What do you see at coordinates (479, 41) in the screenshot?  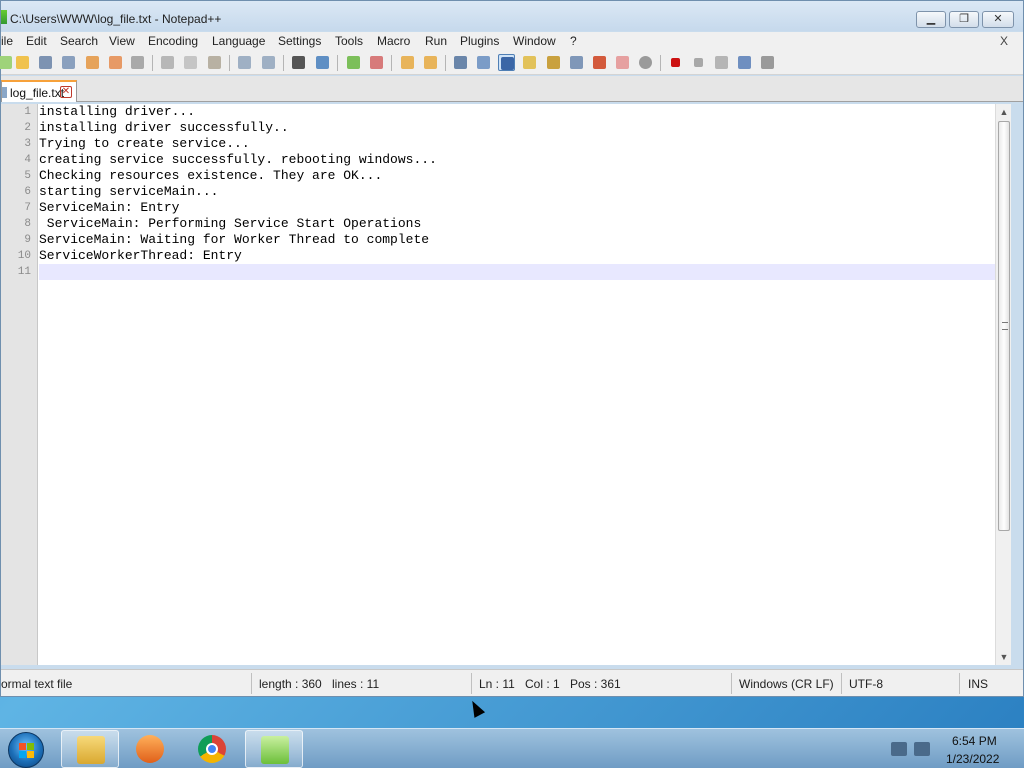 I see `menu-plugins: Plugins` at bounding box center [479, 41].